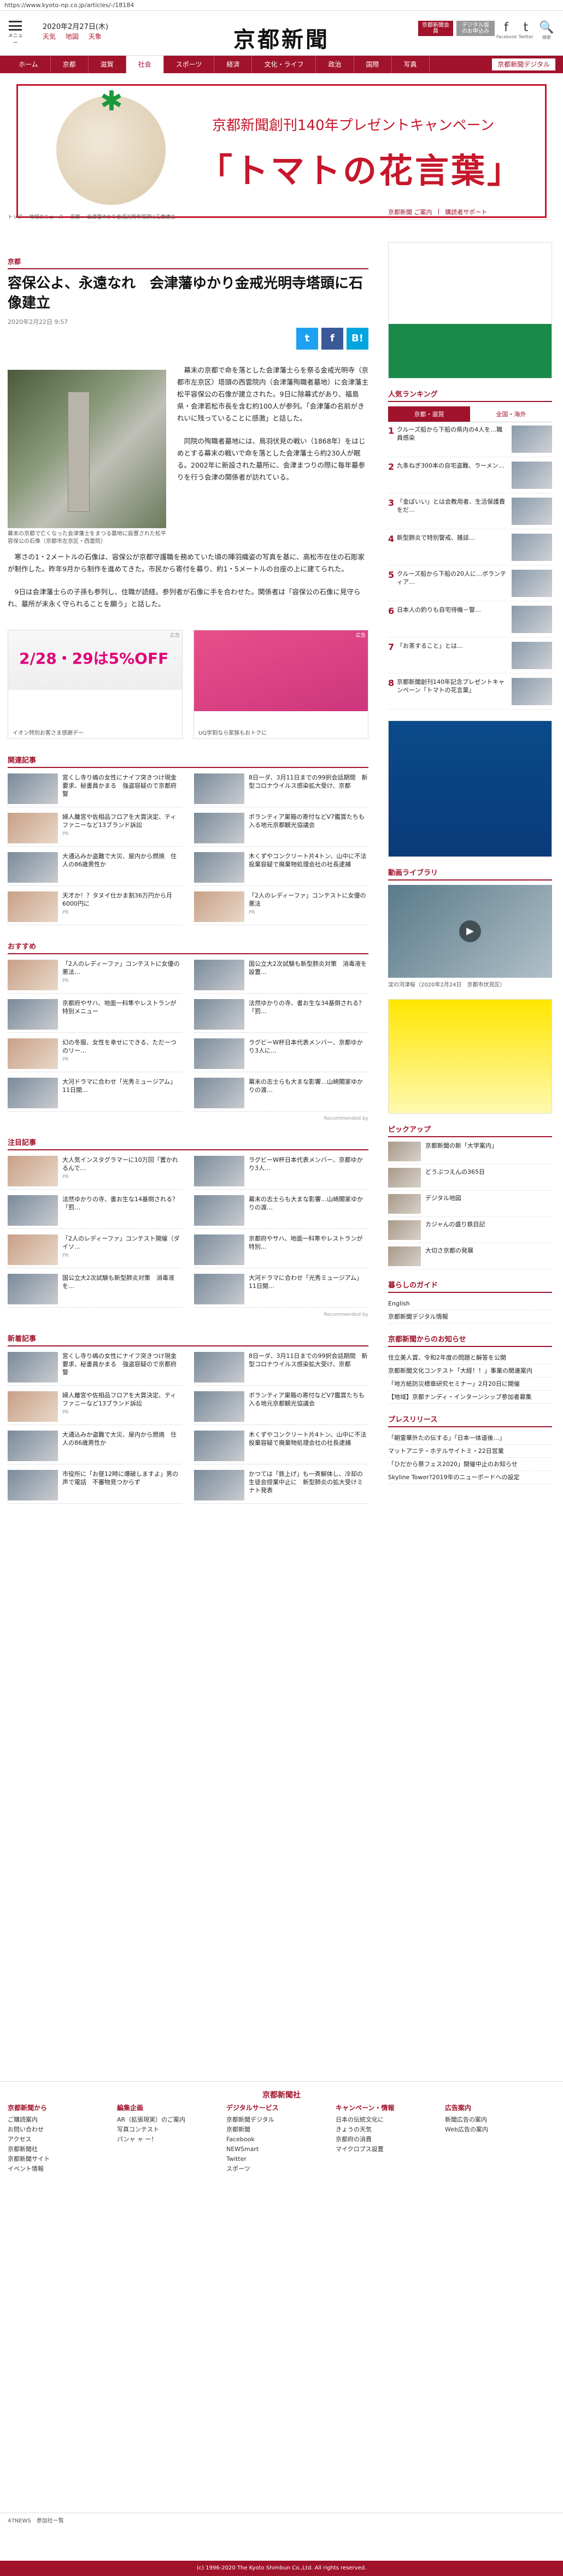 The height and width of the screenshot is (2576, 563). What do you see at coordinates (281, 908) in the screenshot?
I see `article-card: 「2人のレディーファ」コンテストに女優の悪法 PR` at bounding box center [281, 908].